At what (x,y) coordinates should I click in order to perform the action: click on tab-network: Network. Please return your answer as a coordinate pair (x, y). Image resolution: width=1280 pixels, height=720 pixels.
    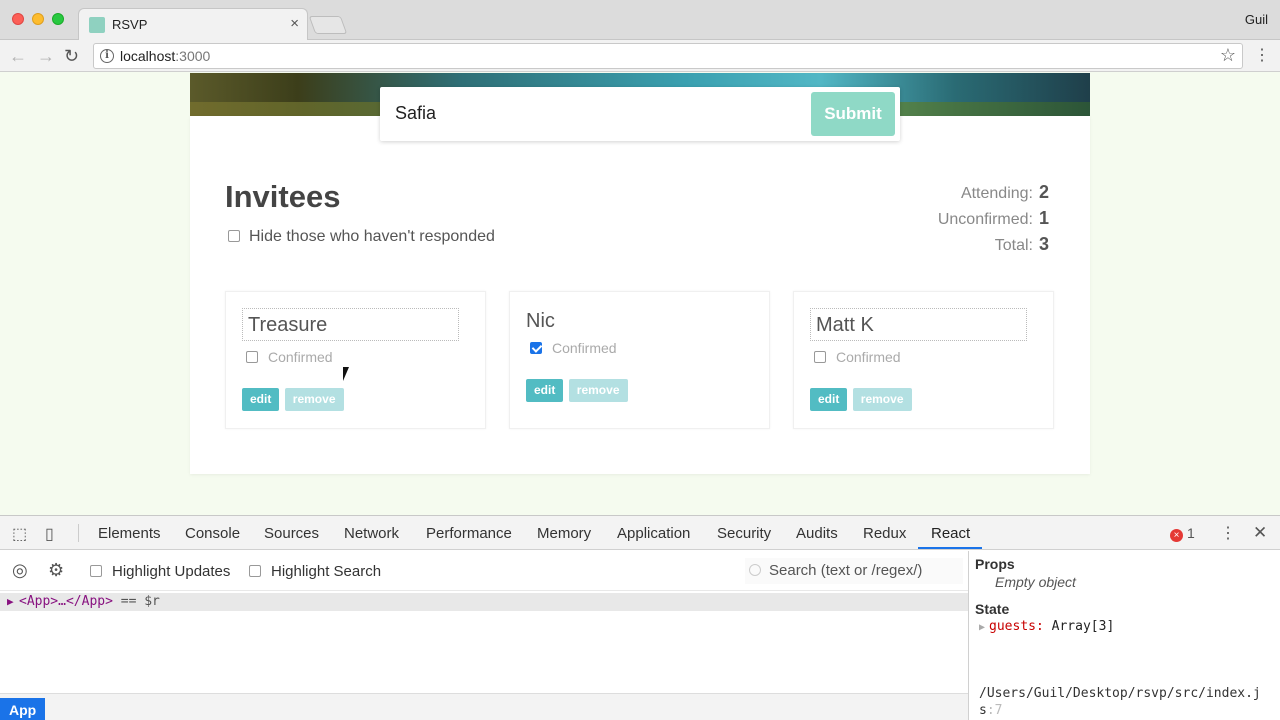
    Looking at the image, I should click on (371, 533).